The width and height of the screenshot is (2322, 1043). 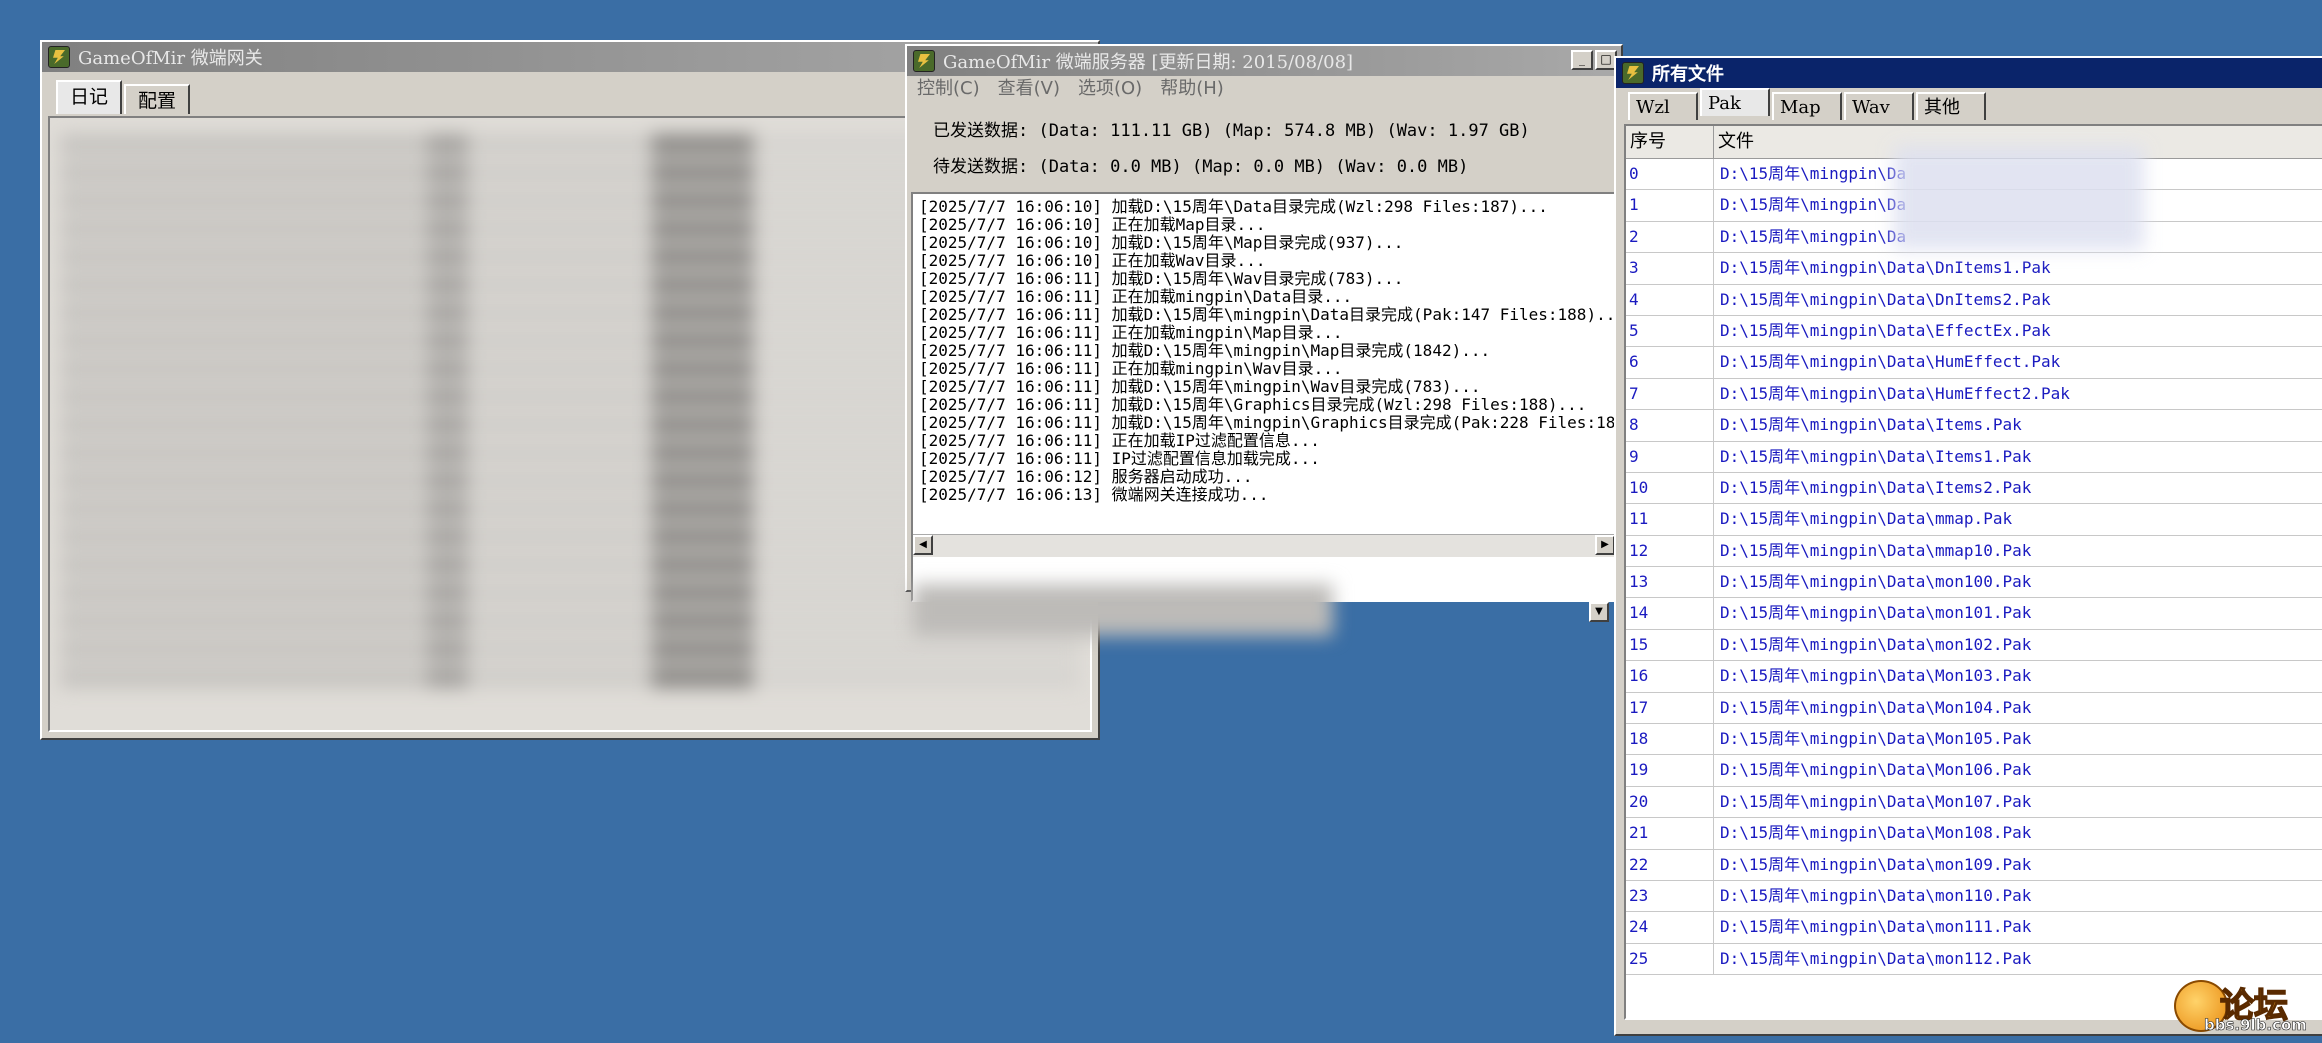 I want to click on server-title: GameOfMir 微端服务器 [更新日期: 2015/08/08], so click(x=1148, y=62).